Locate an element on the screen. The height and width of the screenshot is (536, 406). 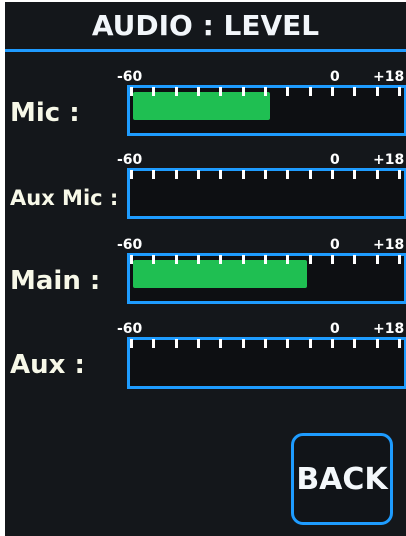
back-button: BACK is located at coordinates (342, 479).